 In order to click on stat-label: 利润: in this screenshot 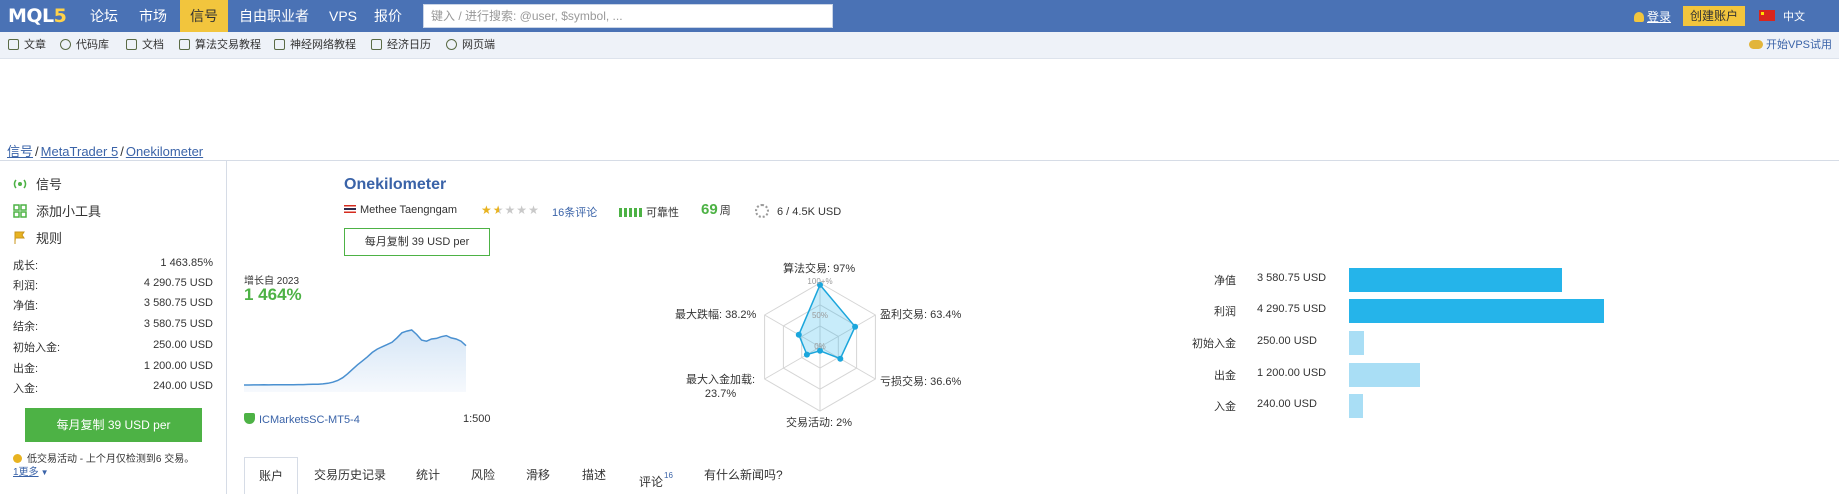, I will do `click(26, 286)`.